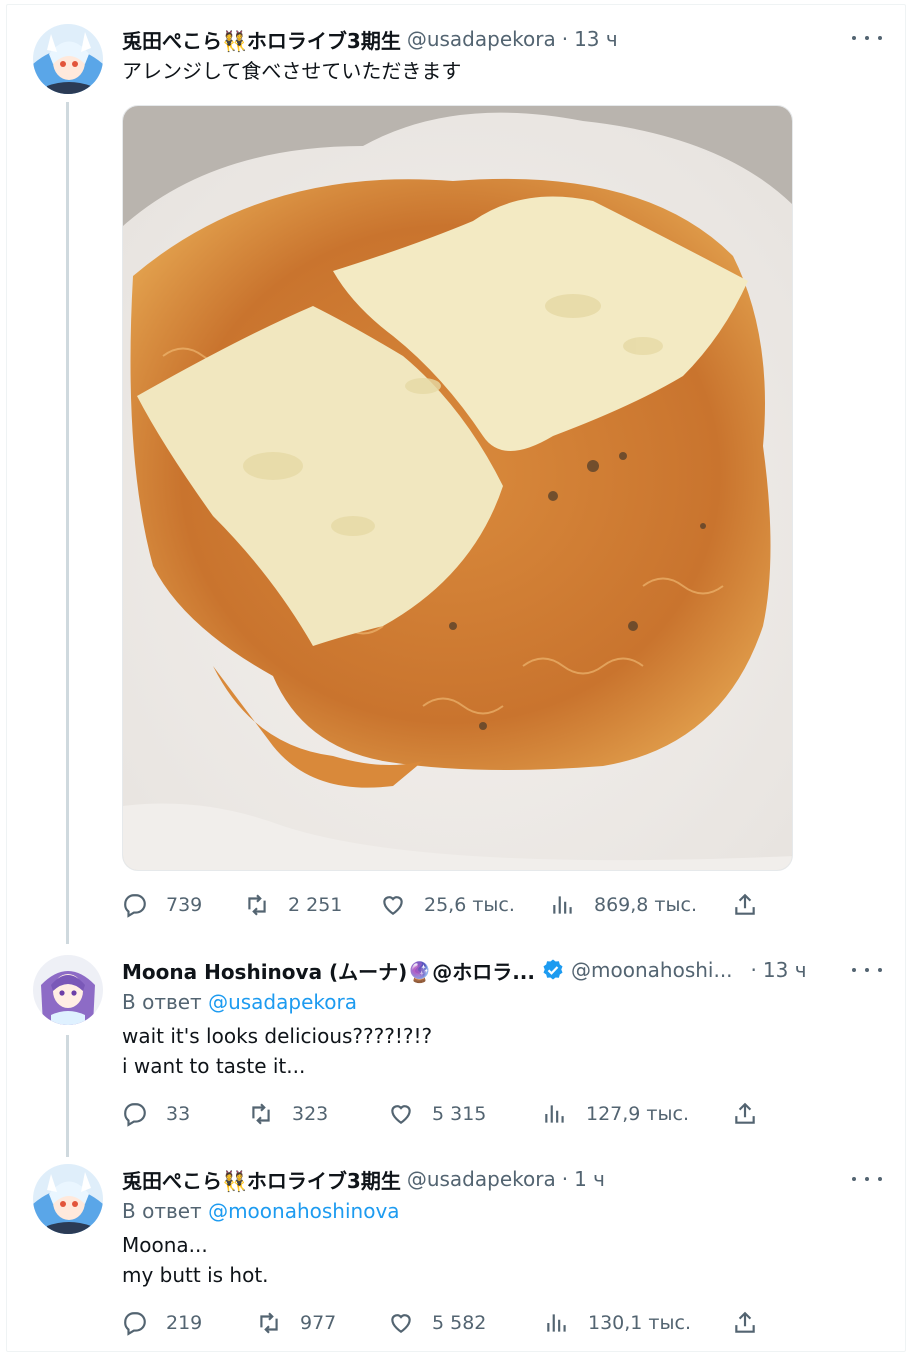 This screenshot has height=1352, width=919. Describe the element at coordinates (553, 970) in the screenshot. I see `verified-badge-icon` at that location.